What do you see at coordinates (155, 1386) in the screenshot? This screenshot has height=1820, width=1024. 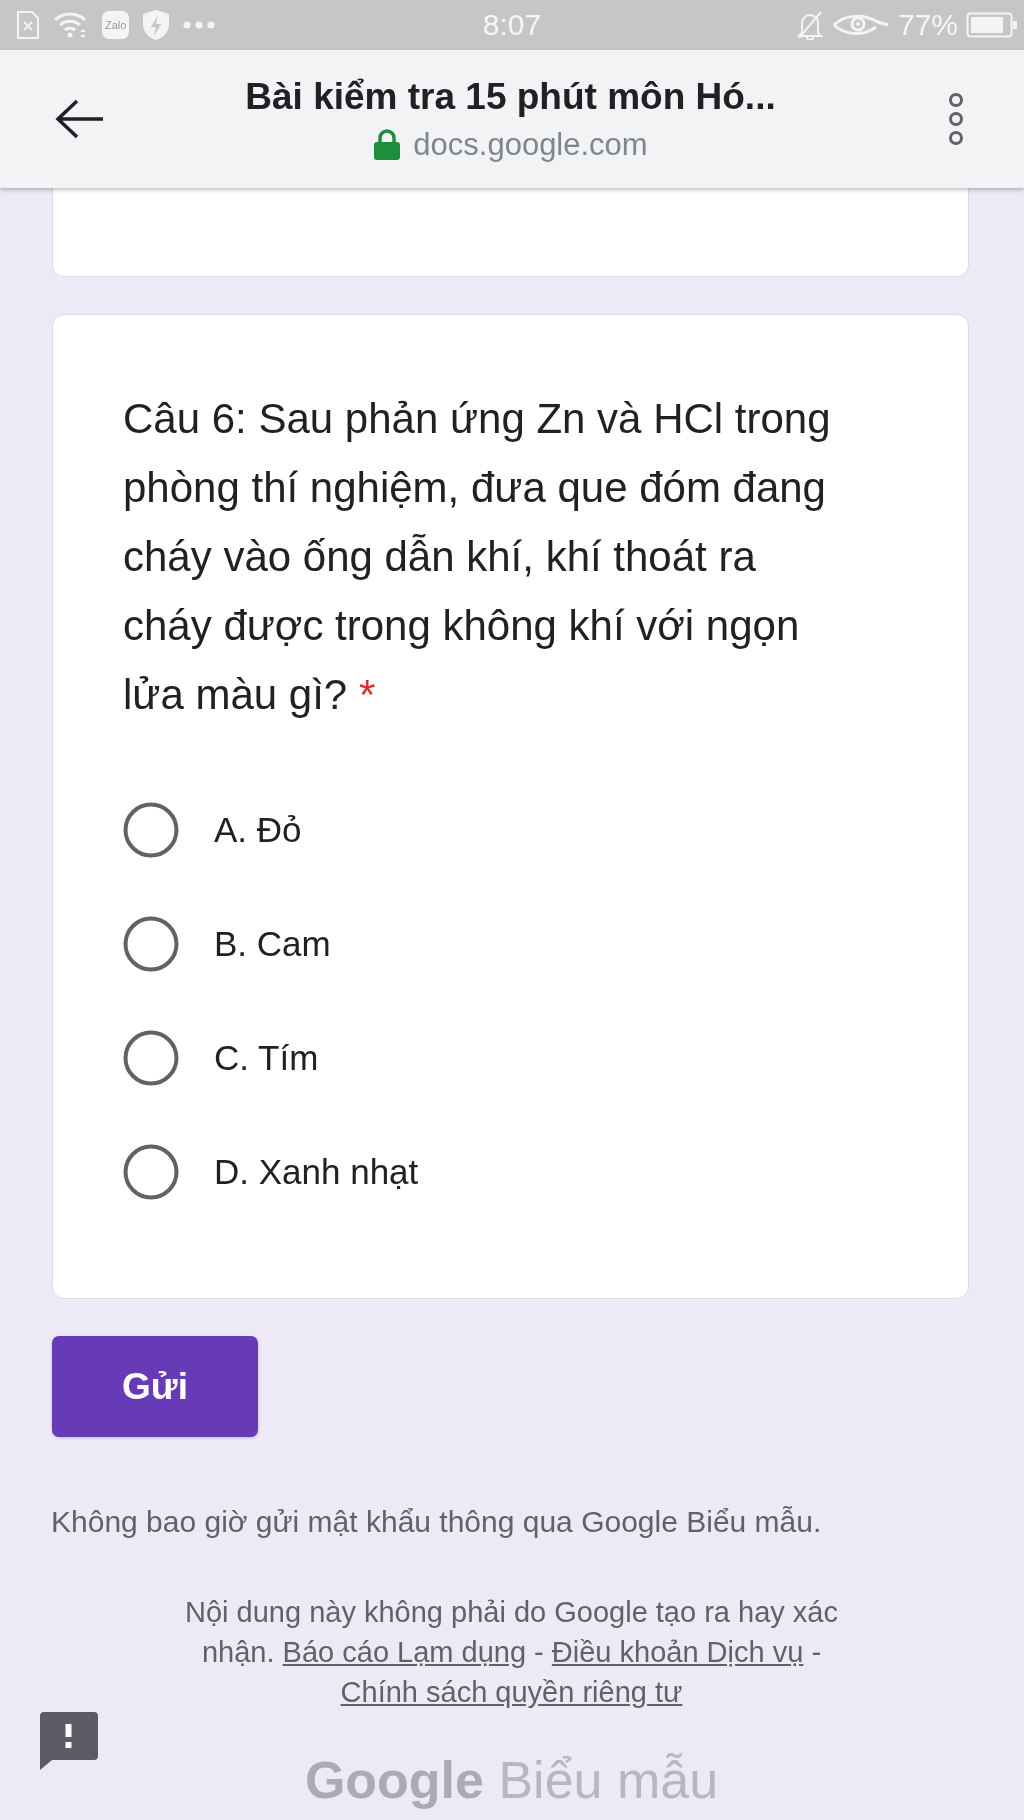 I see `submit-button: Gửi` at bounding box center [155, 1386].